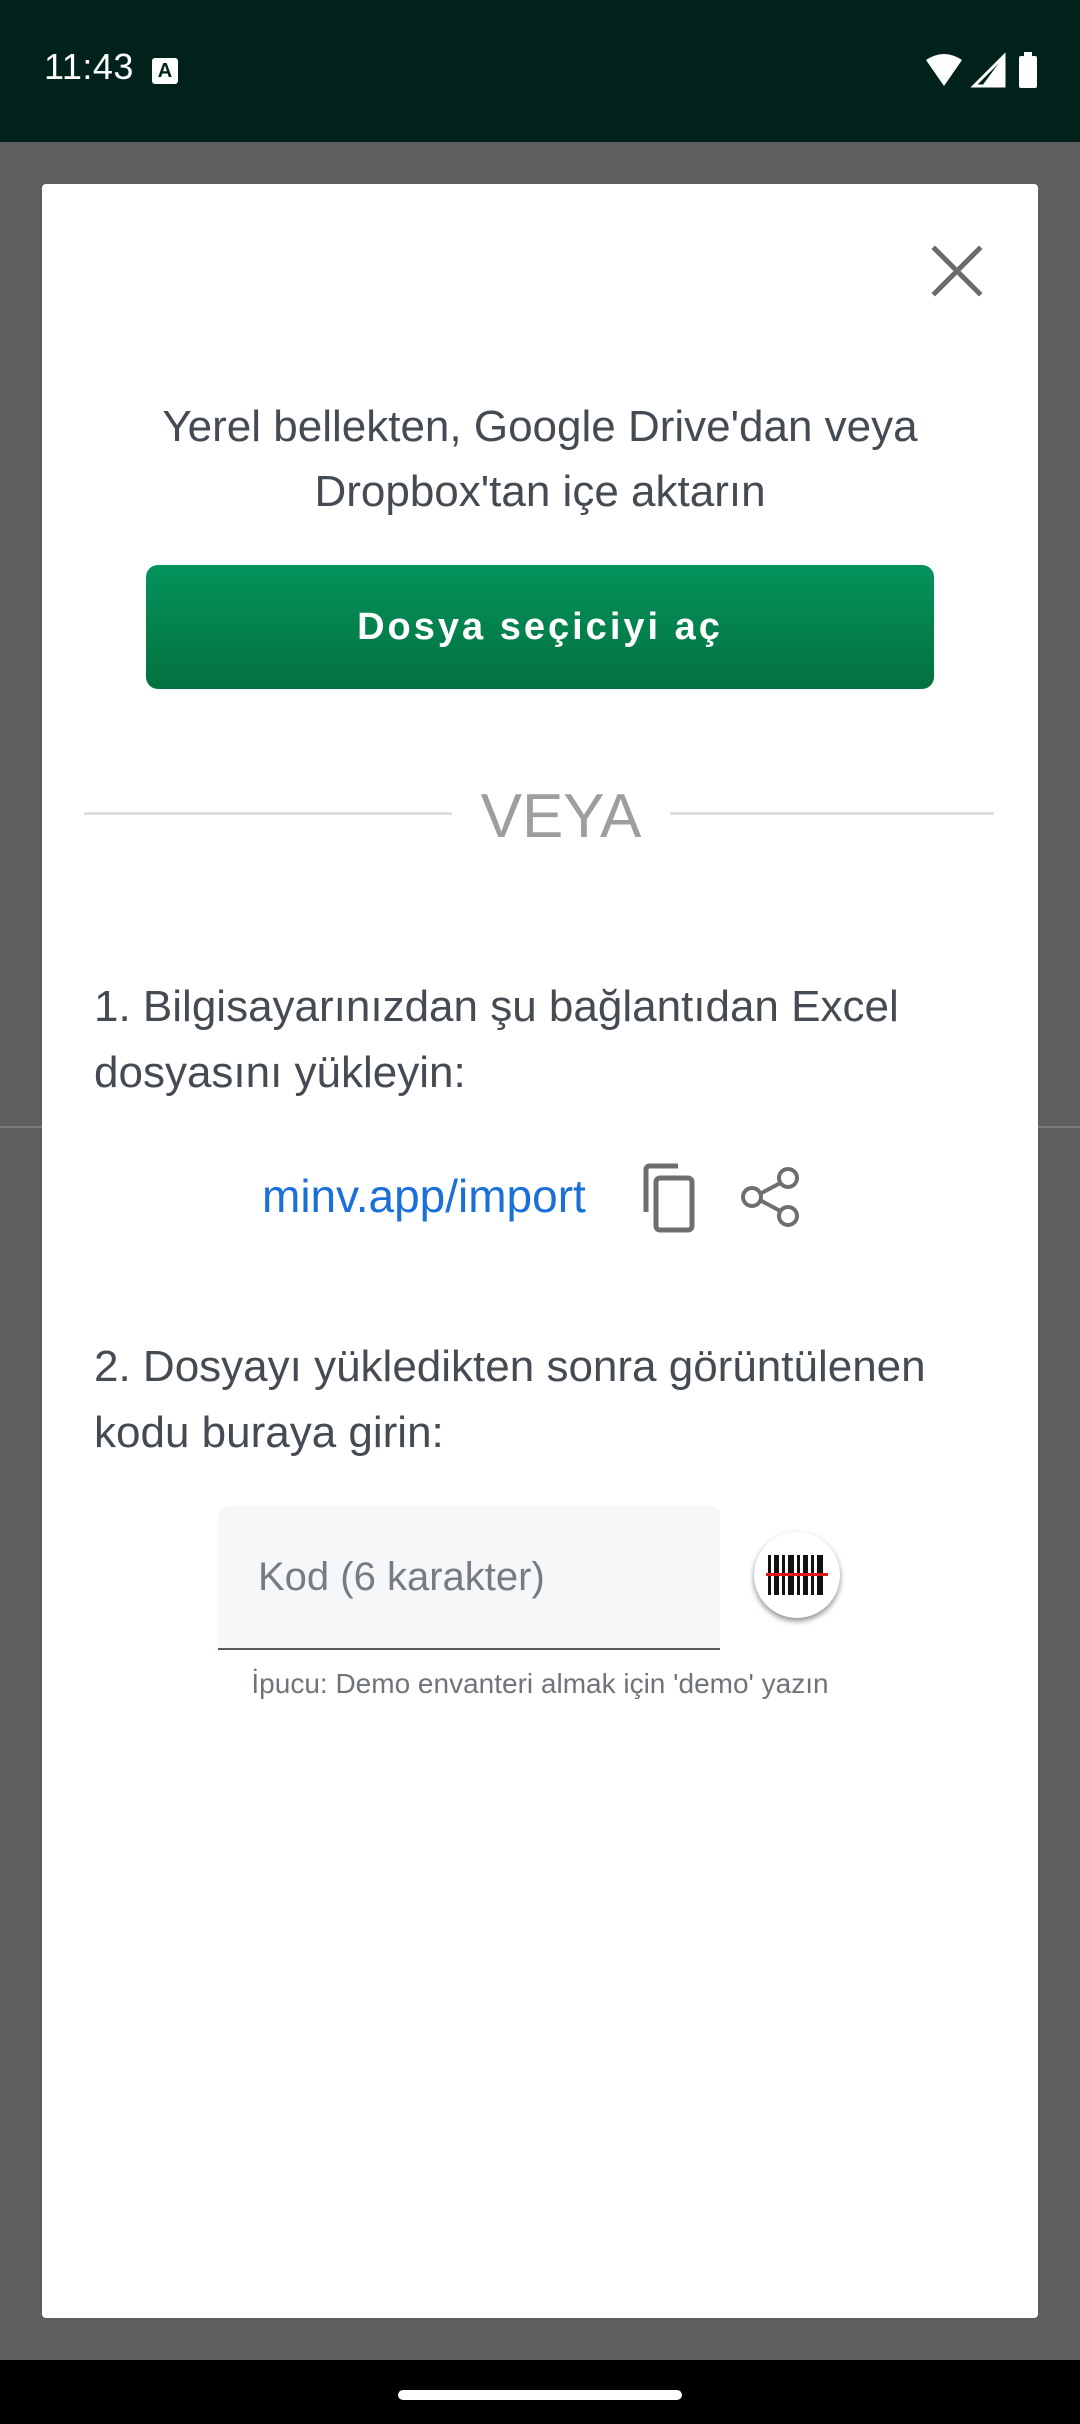 The image size is (1080, 2424). What do you see at coordinates (988, 70) in the screenshot?
I see `signal-icon` at bounding box center [988, 70].